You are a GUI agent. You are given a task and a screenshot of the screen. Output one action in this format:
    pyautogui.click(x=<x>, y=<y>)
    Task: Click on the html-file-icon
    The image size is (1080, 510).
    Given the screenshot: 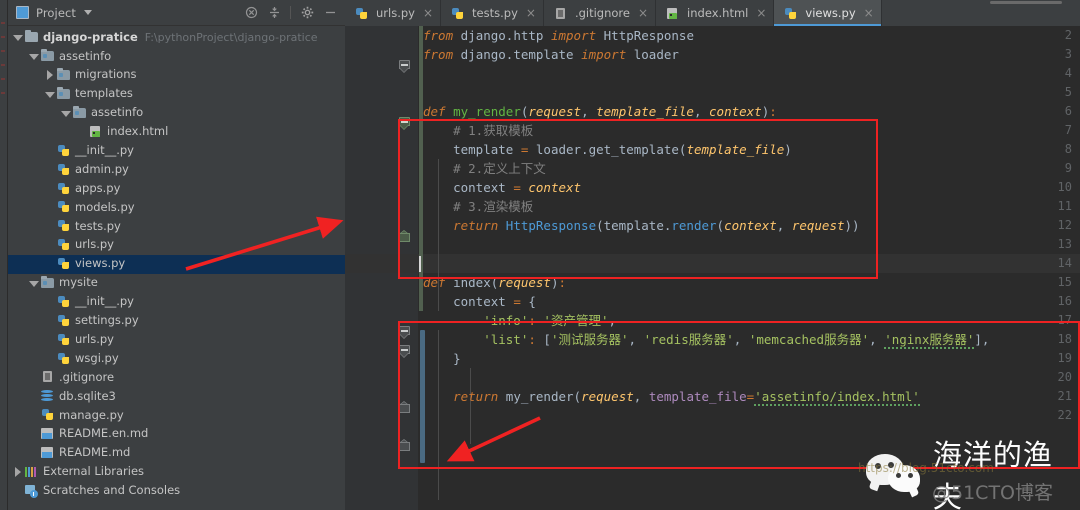 What is the action you would take?
    pyautogui.click(x=95, y=132)
    